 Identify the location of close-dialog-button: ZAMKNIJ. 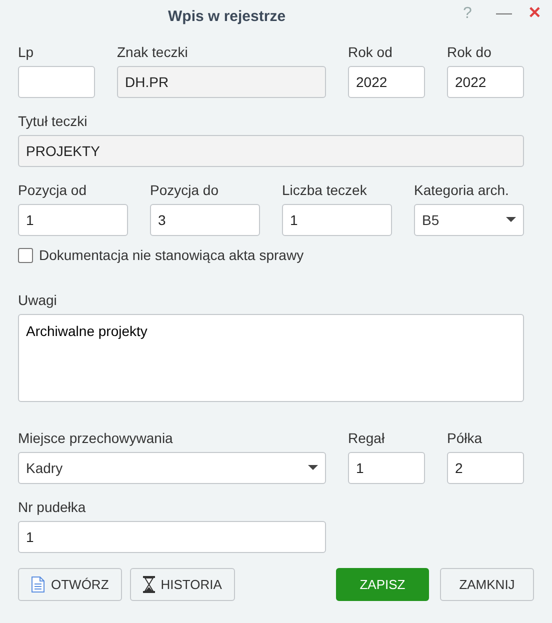
(487, 584).